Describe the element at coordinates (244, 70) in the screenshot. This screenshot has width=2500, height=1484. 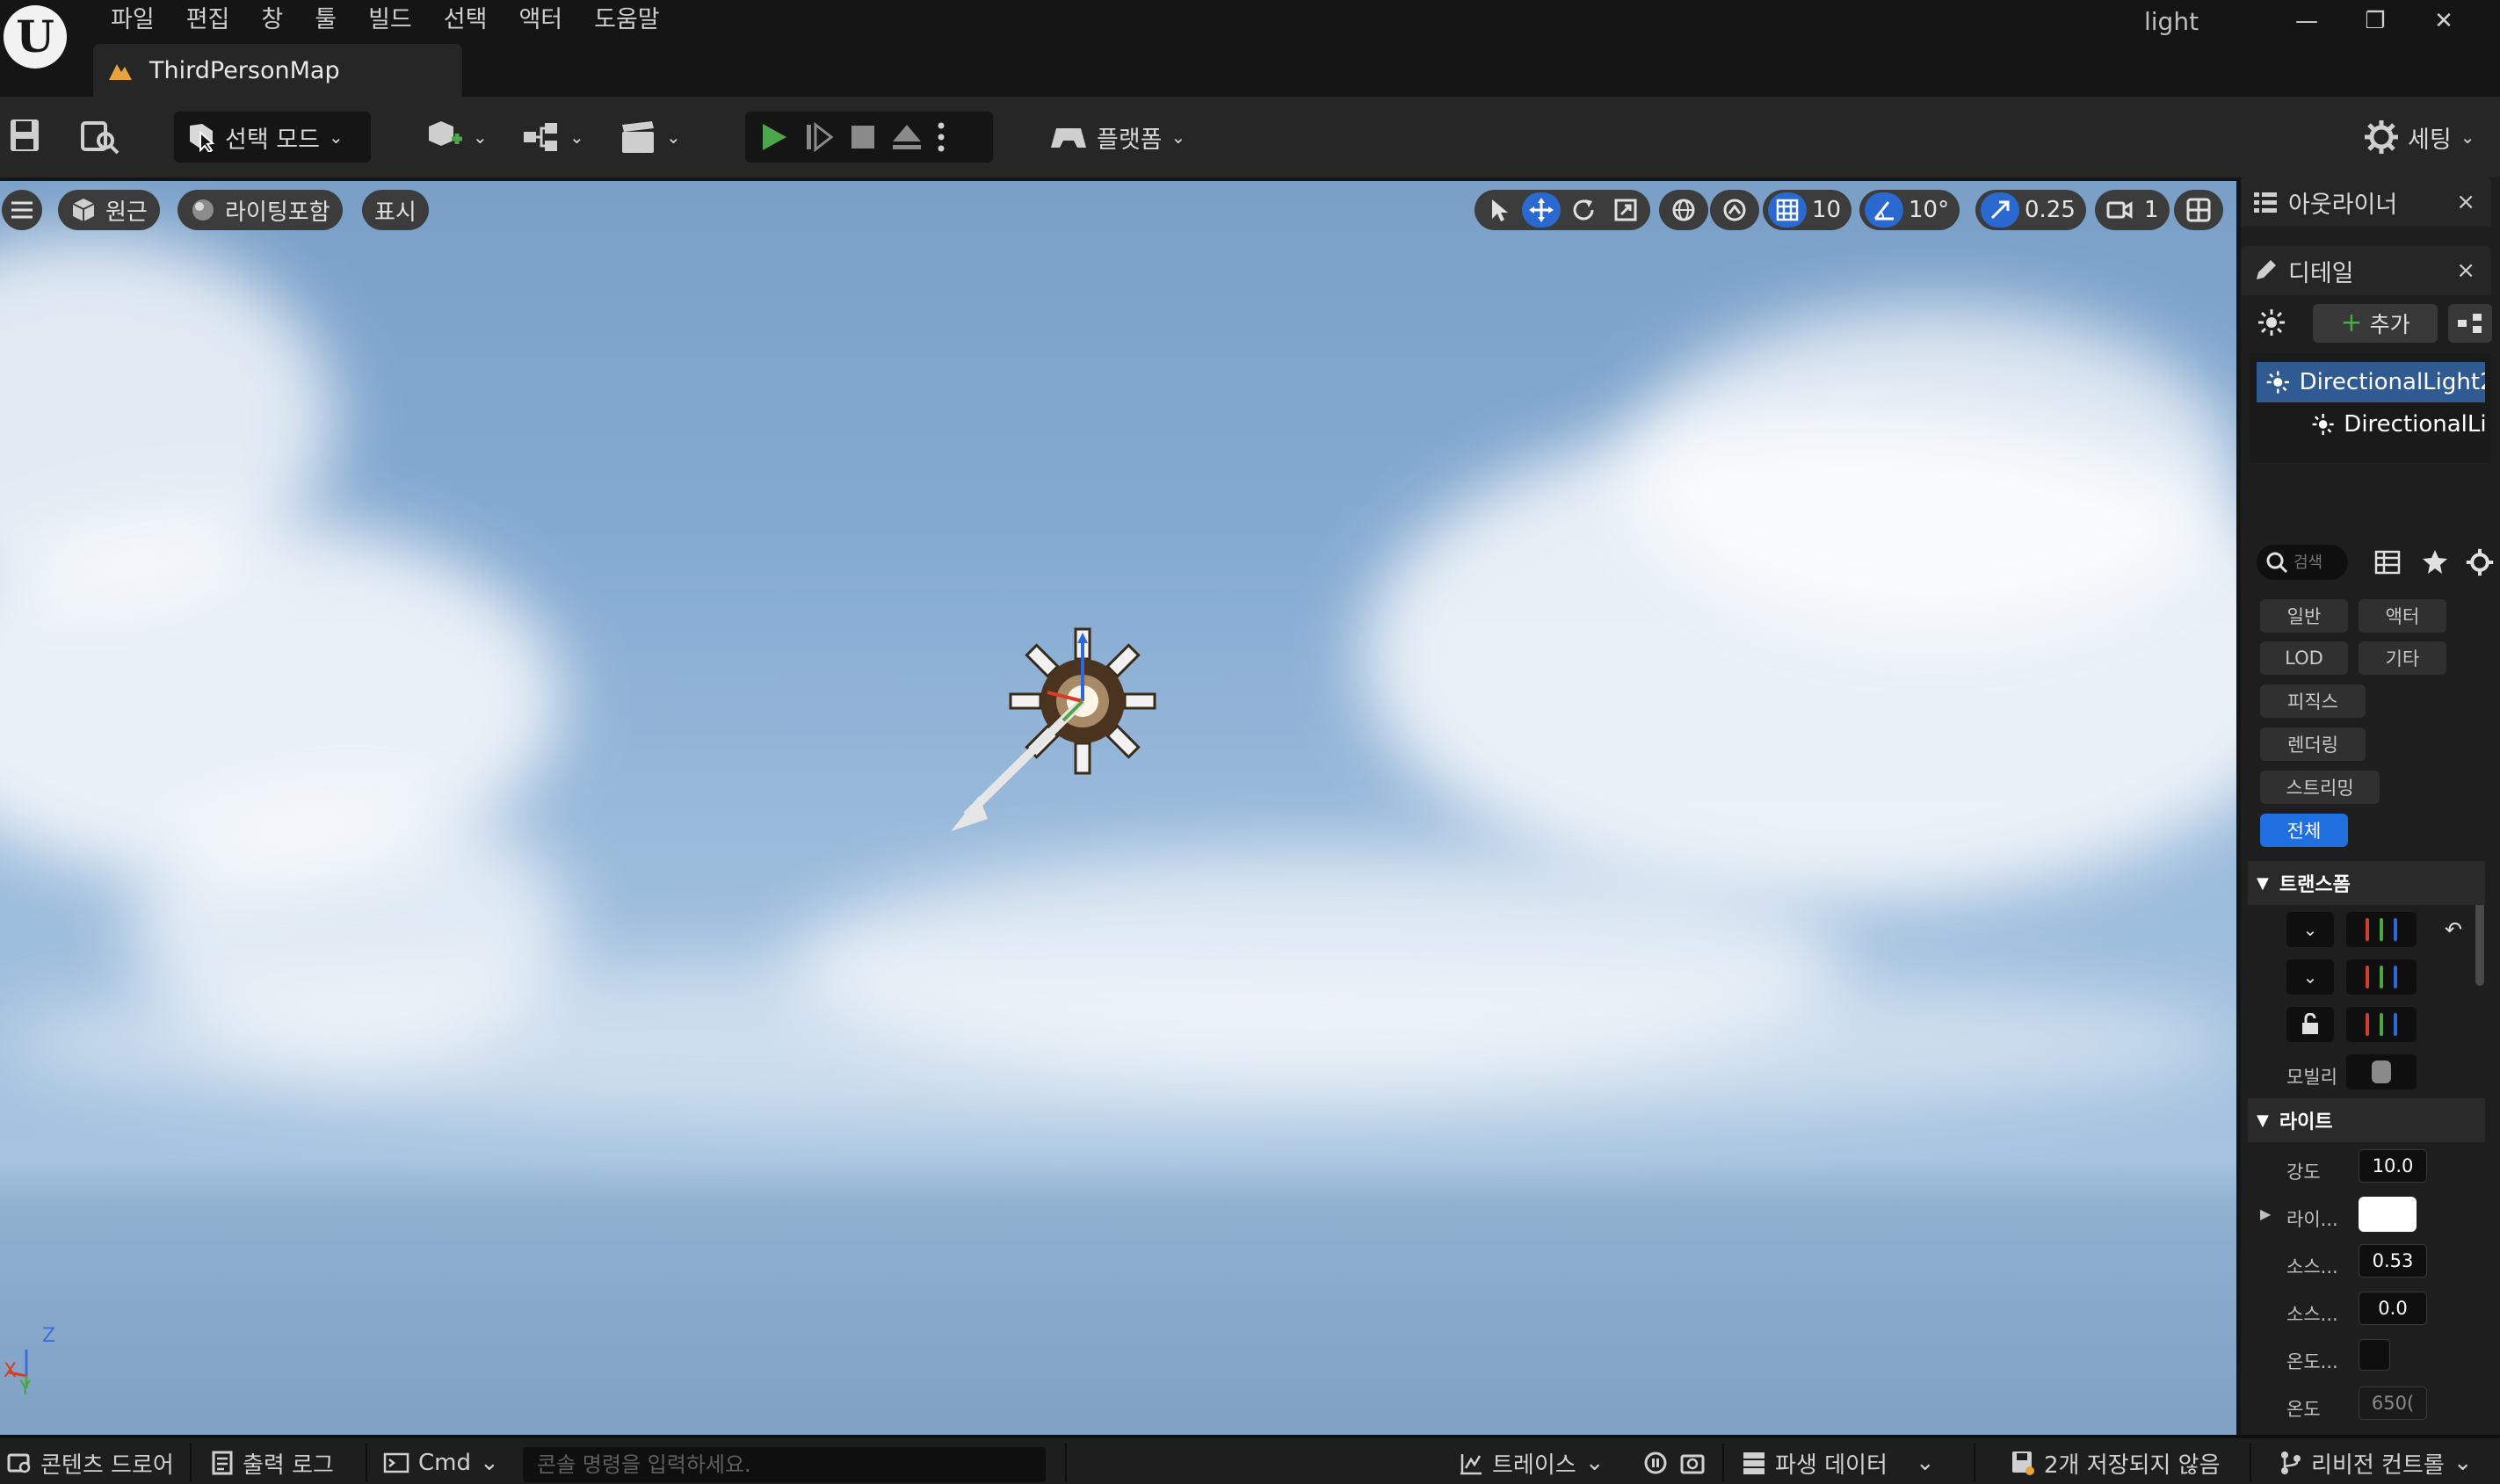
I see `map-tab-label: ThirdPersonMap` at that location.